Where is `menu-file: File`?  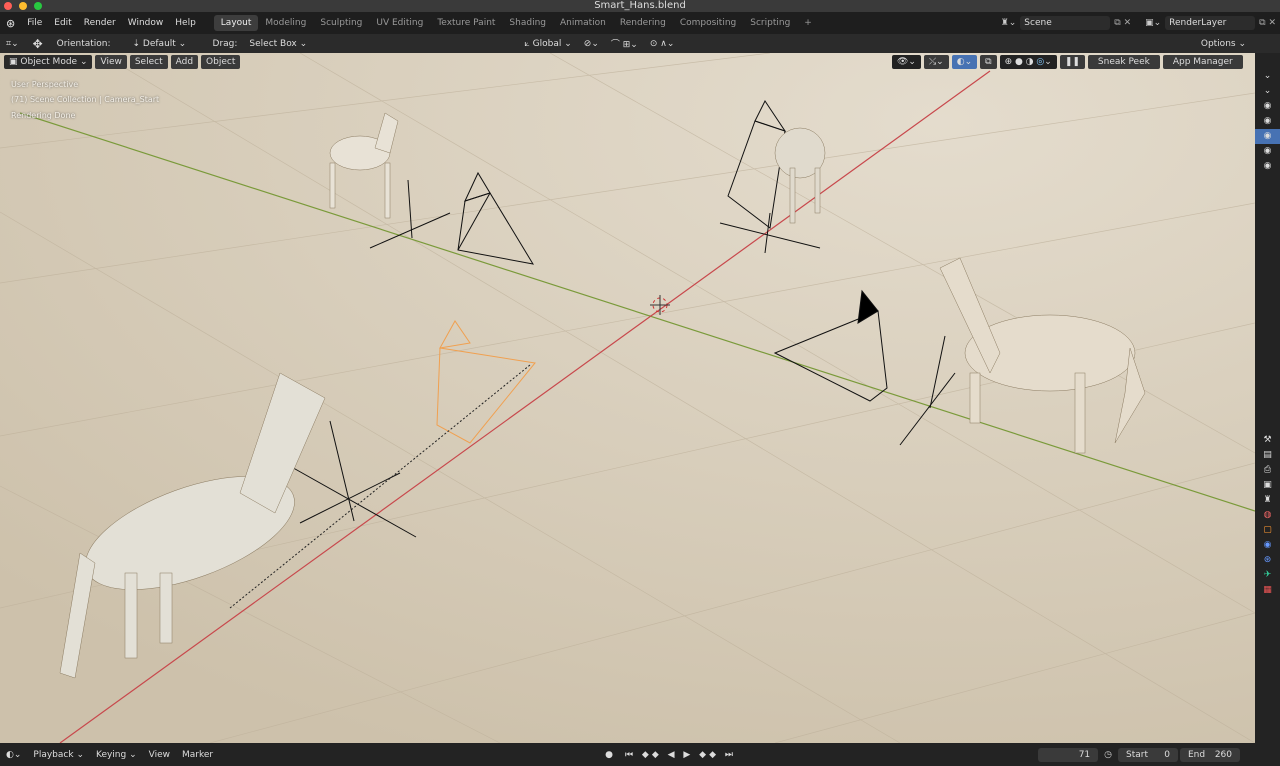
menu-file: File is located at coordinates (34, 23).